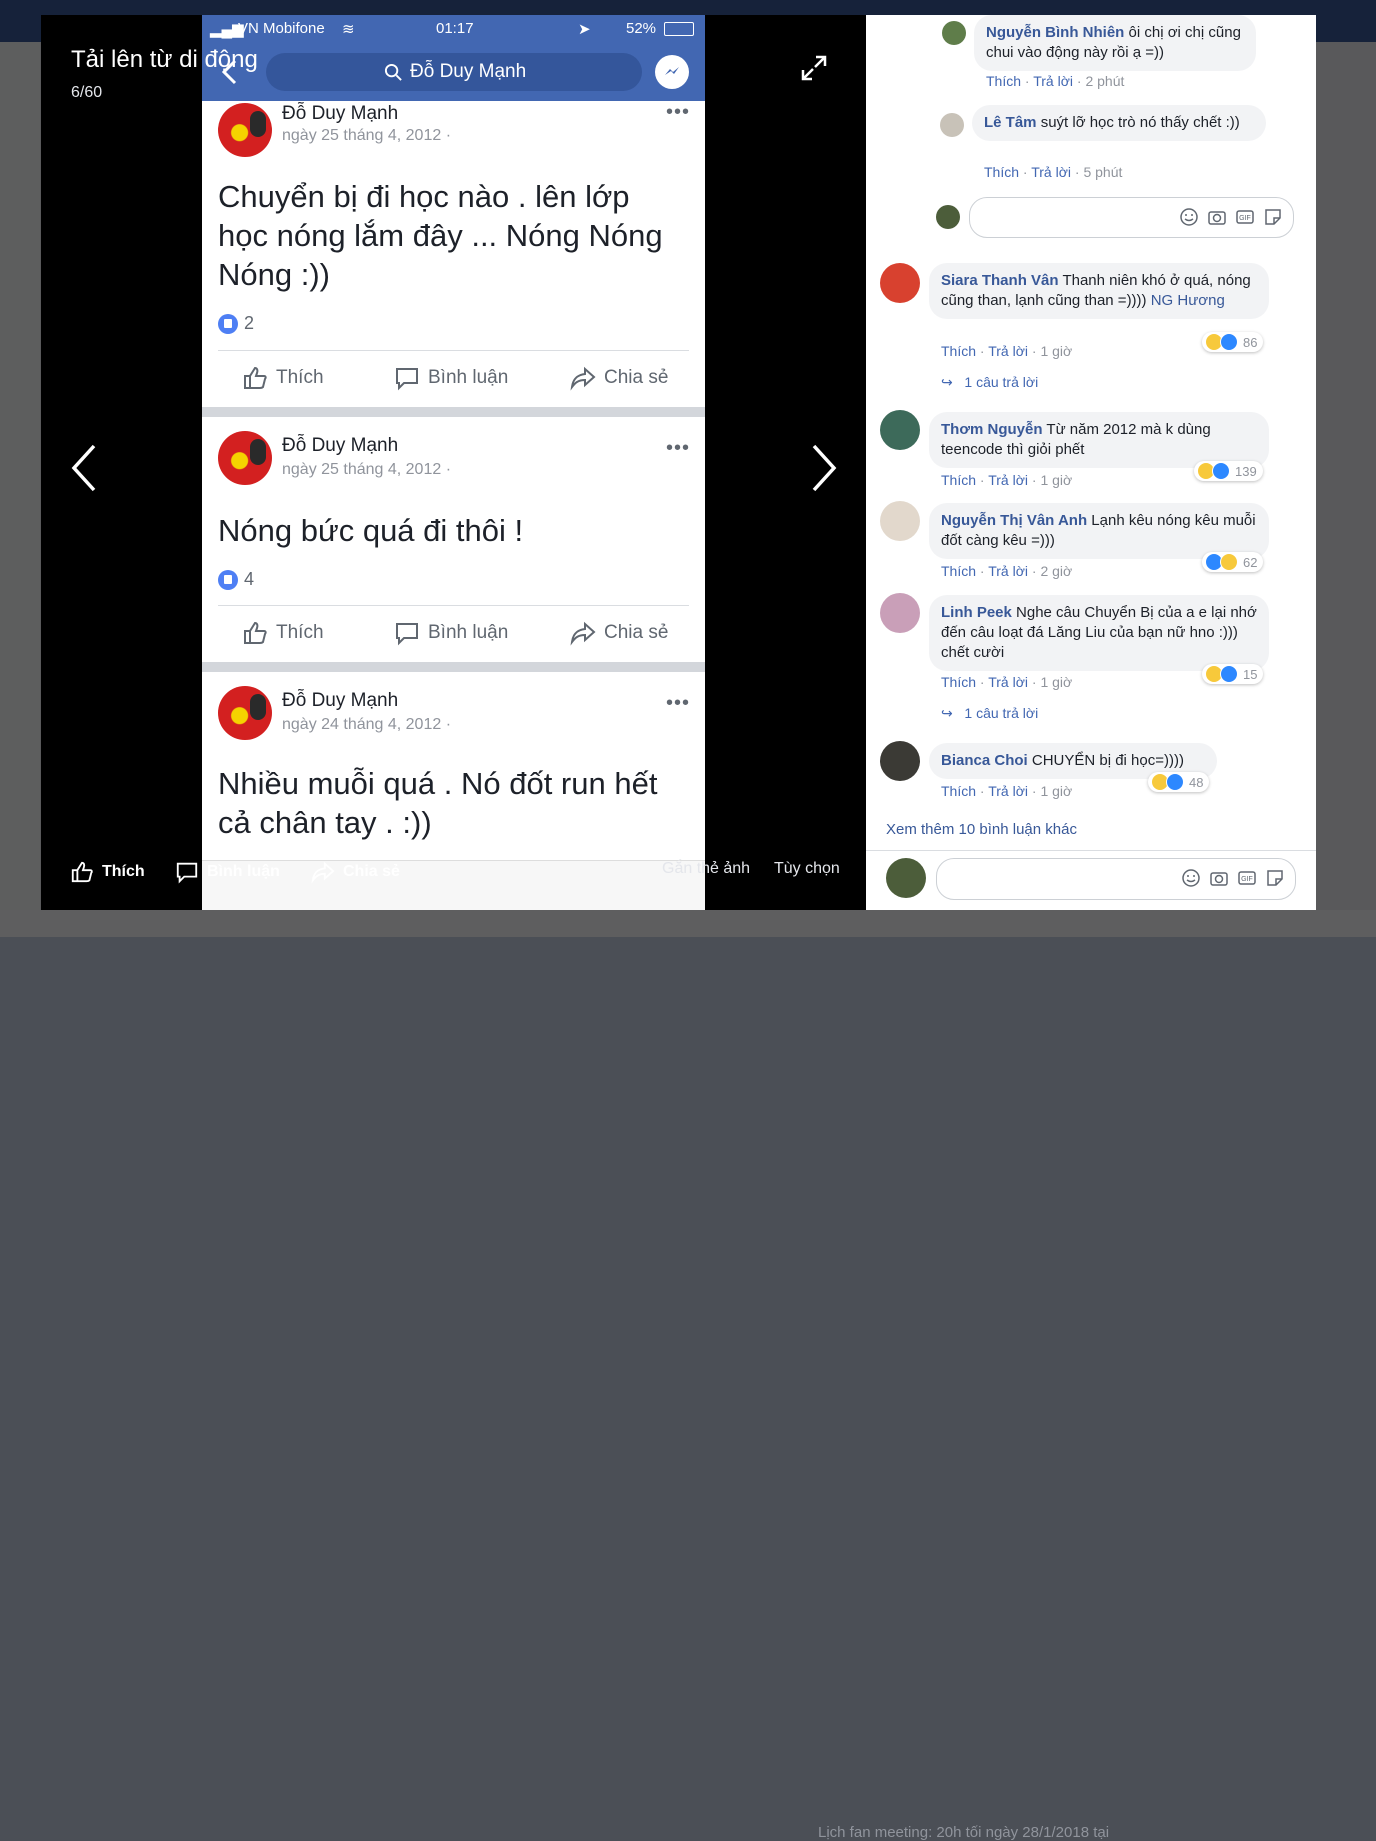  I want to click on thumbs-up-icon, so click(255, 377).